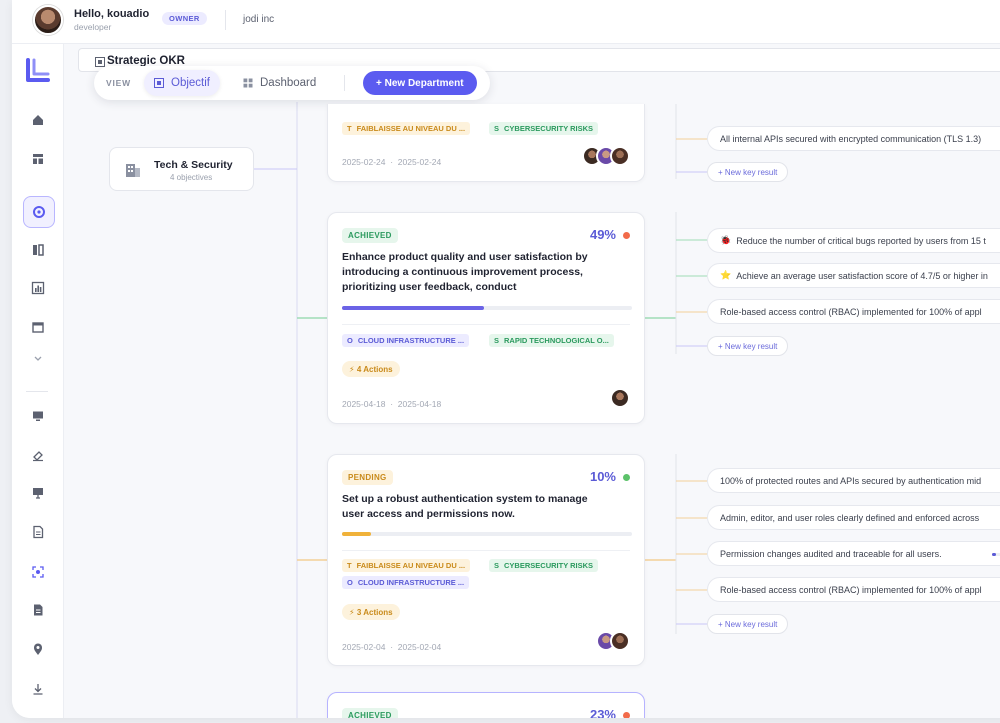 The height and width of the screenshot is (723, 1000). I want to click on presentation-icon, so click(38, 493).